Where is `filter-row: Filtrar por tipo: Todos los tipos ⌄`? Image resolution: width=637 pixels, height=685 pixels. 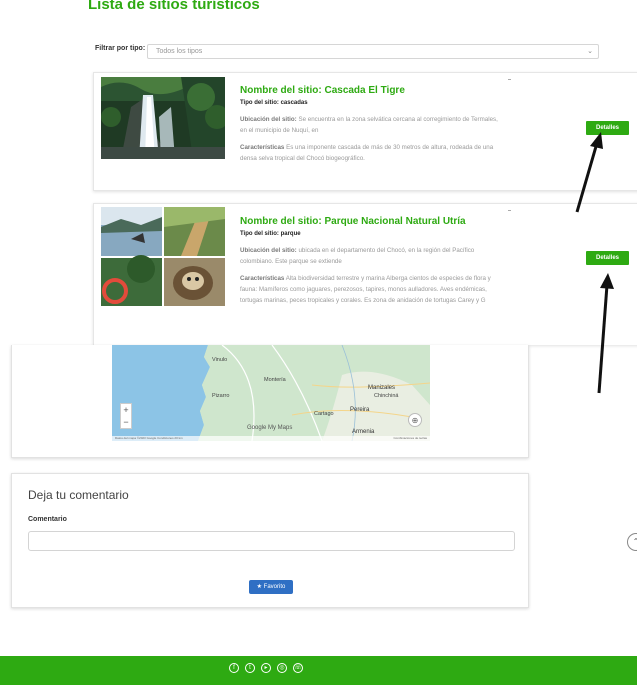 filter-row: Filtrar por tipo: Todos los tipos ⌄ is located at coordinates (347, 52).